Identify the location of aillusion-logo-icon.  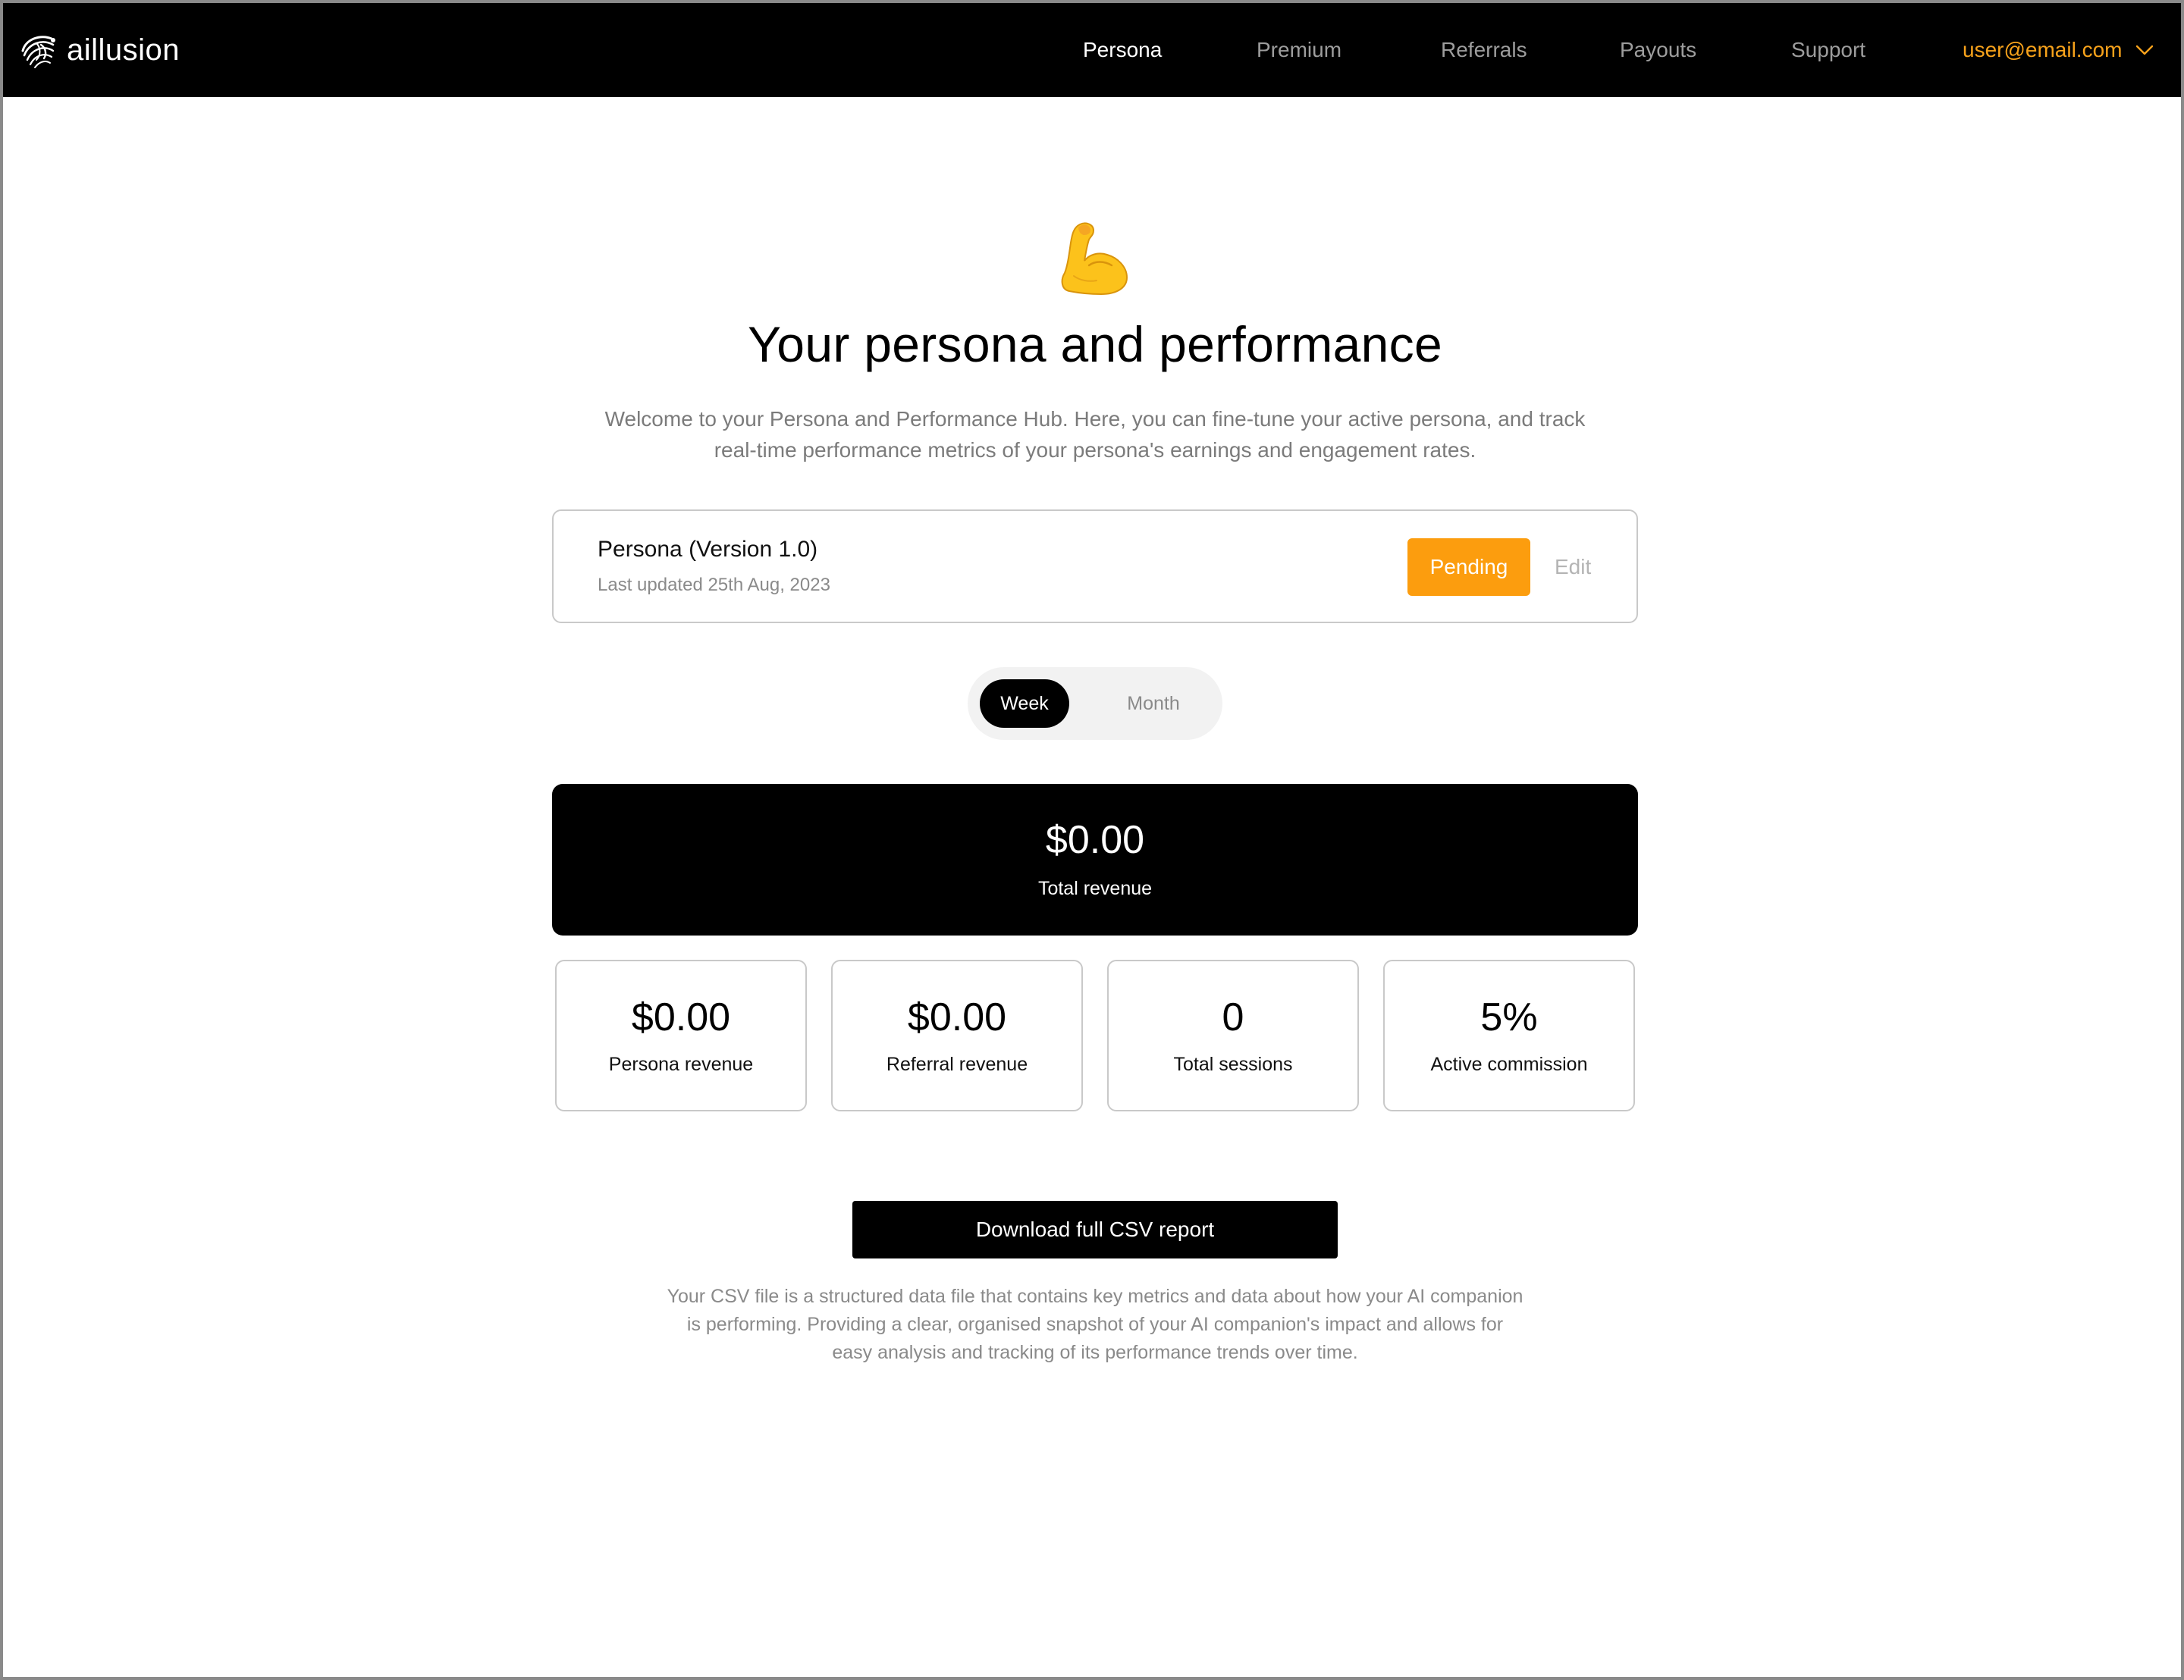
(38, 52).